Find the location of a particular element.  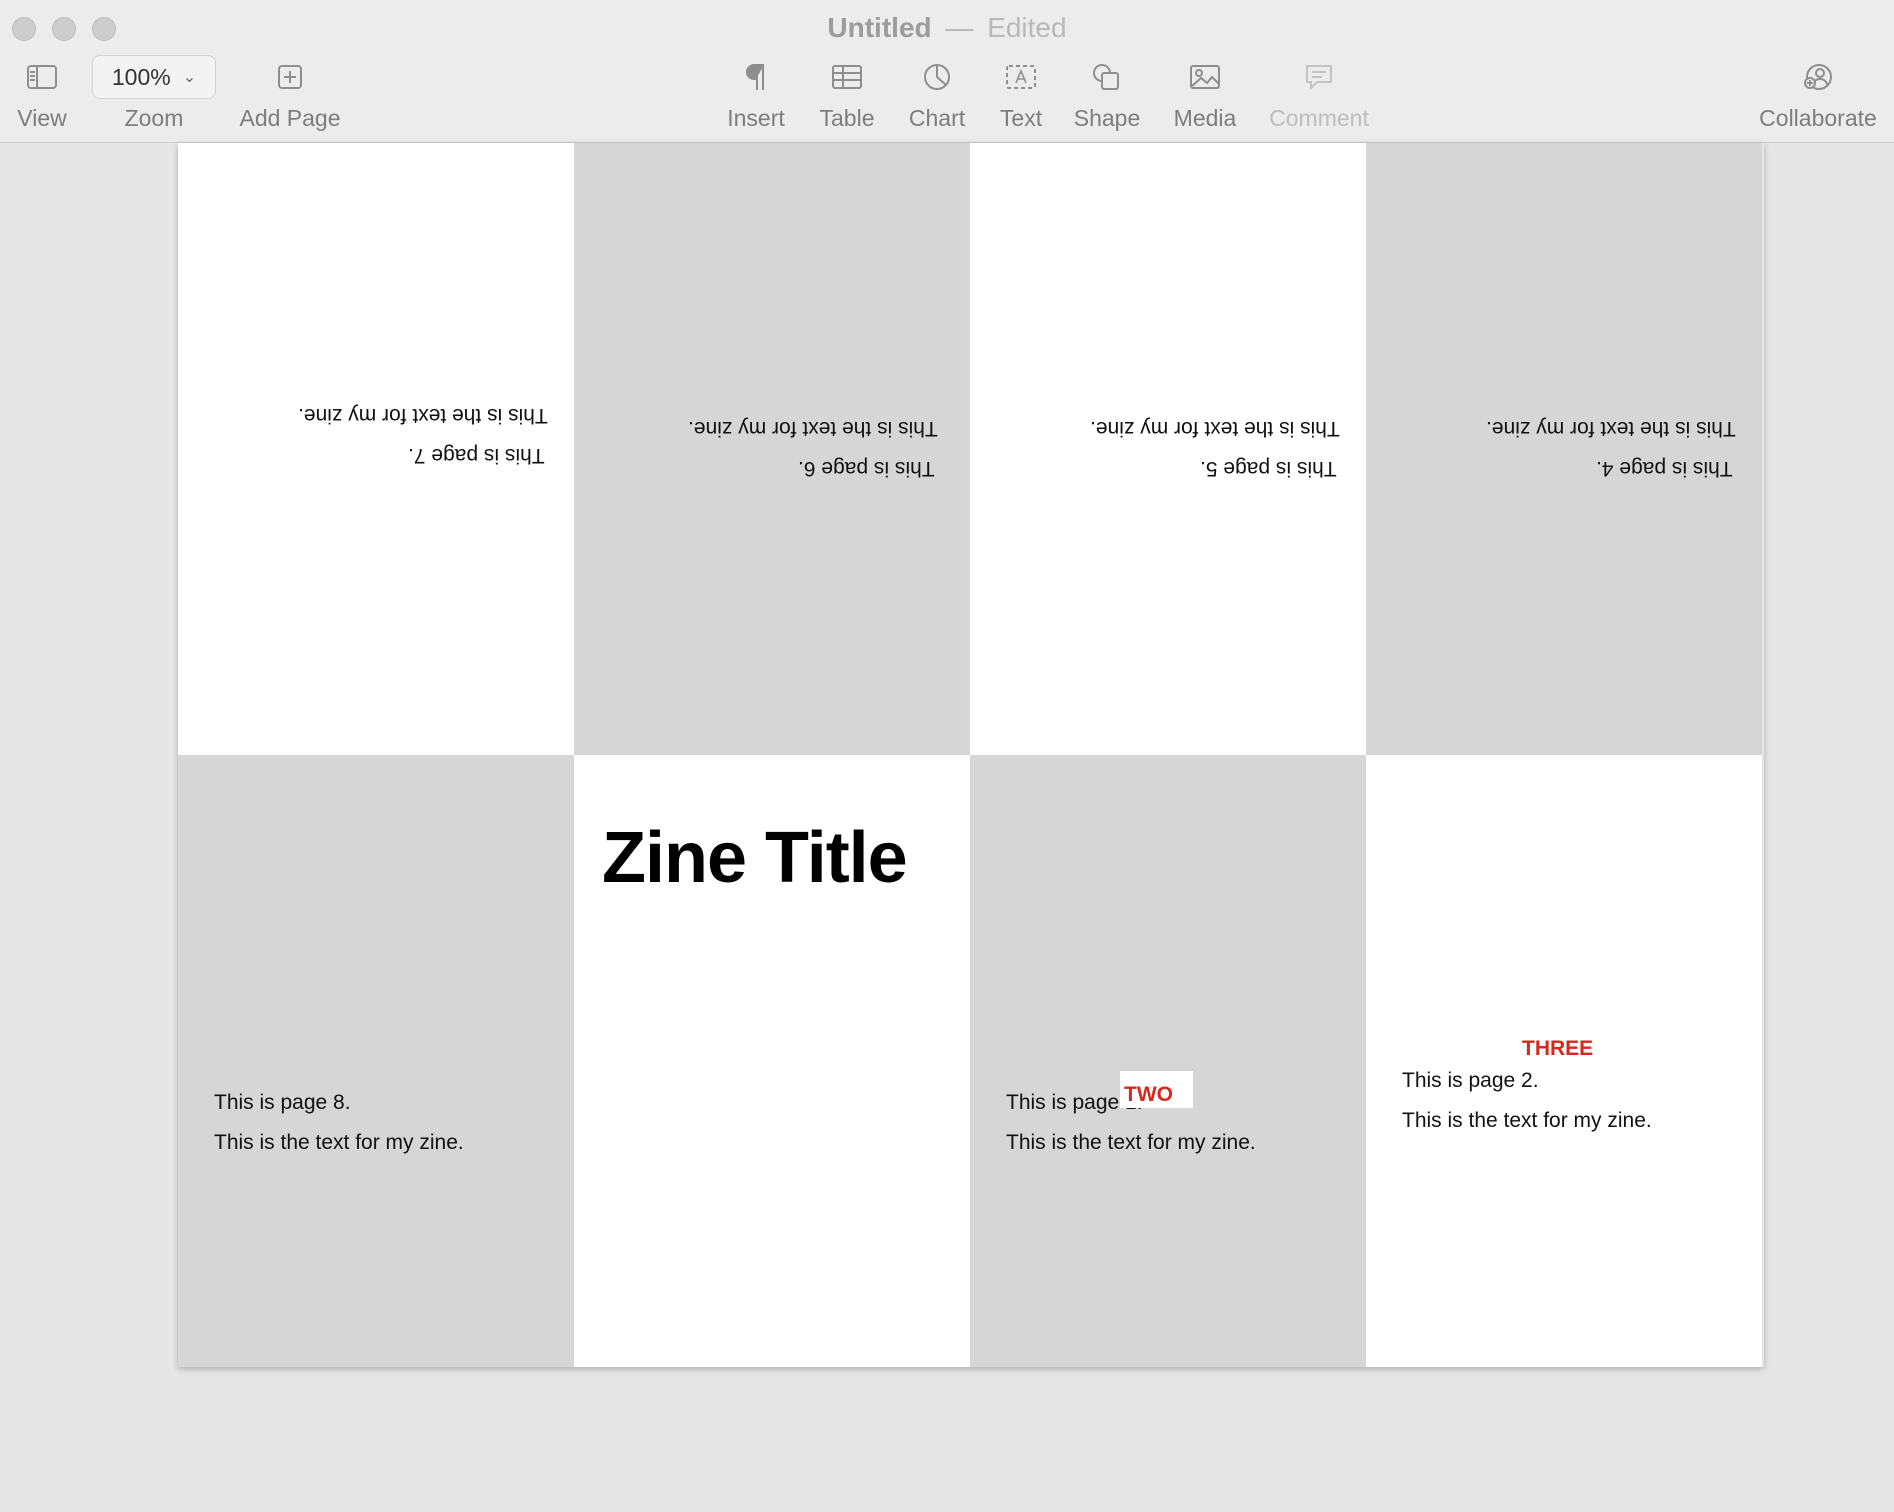

chart-button: Chart is located at coordinates (937, 95).